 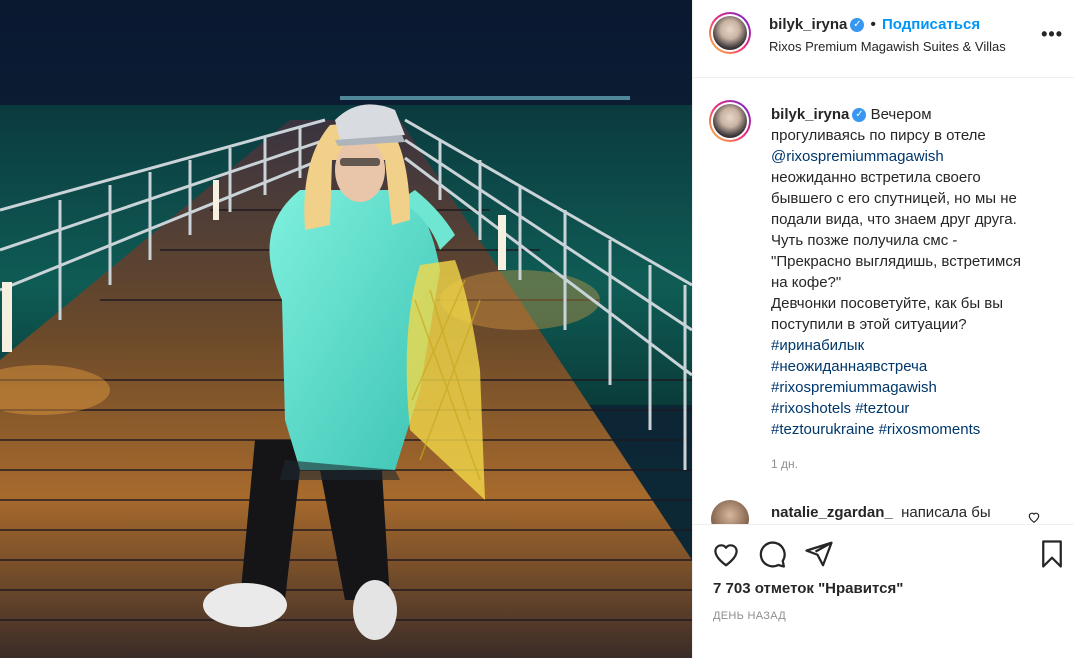 I want to click on location-link: Rixos Premium Magawish Suites & Villas, so click(x=887, y=46).